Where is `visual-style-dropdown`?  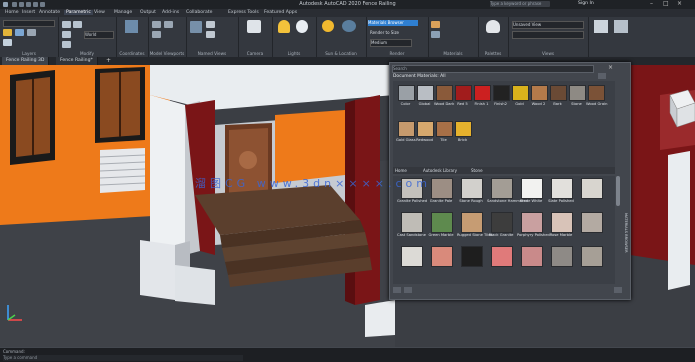
visual-style-dropdown is located at coordinates (548, 35).